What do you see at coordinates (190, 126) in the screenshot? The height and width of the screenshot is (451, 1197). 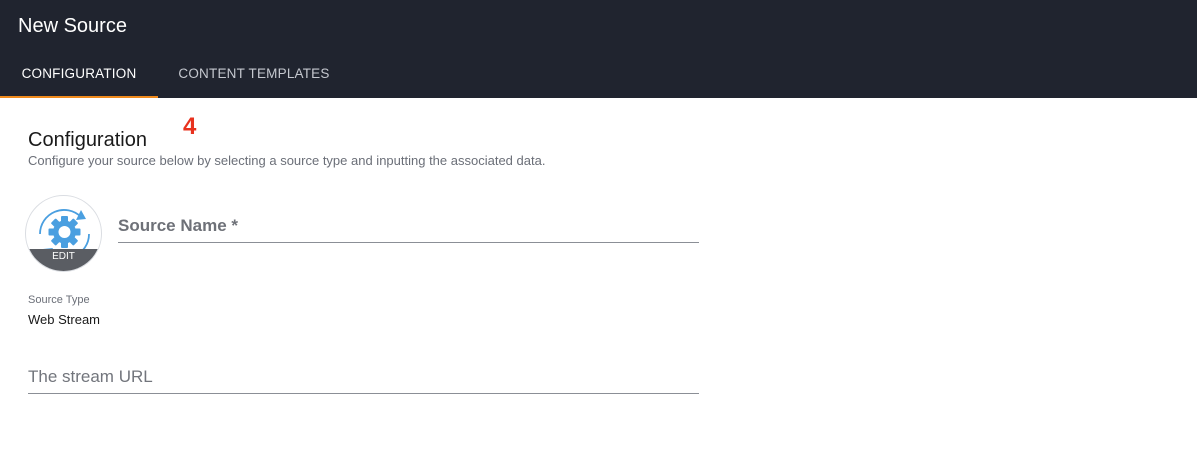 I see `annotation-marker: 4` at bounding box center [190, 126].